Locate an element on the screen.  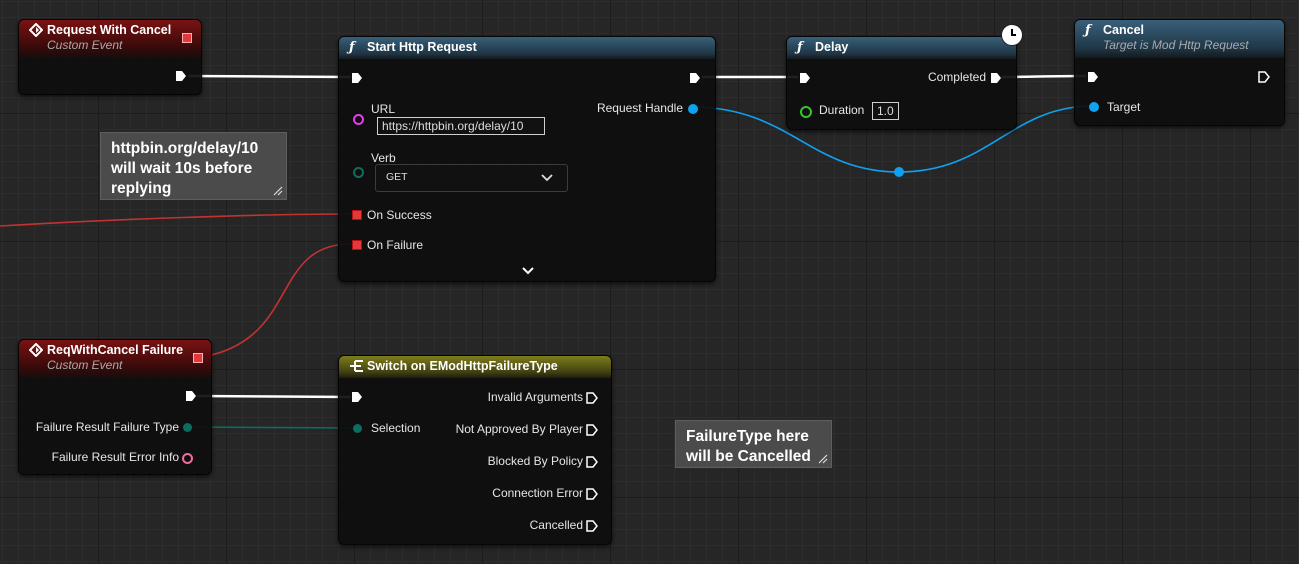
struct-output-pin is located at coordinates (187, 458).